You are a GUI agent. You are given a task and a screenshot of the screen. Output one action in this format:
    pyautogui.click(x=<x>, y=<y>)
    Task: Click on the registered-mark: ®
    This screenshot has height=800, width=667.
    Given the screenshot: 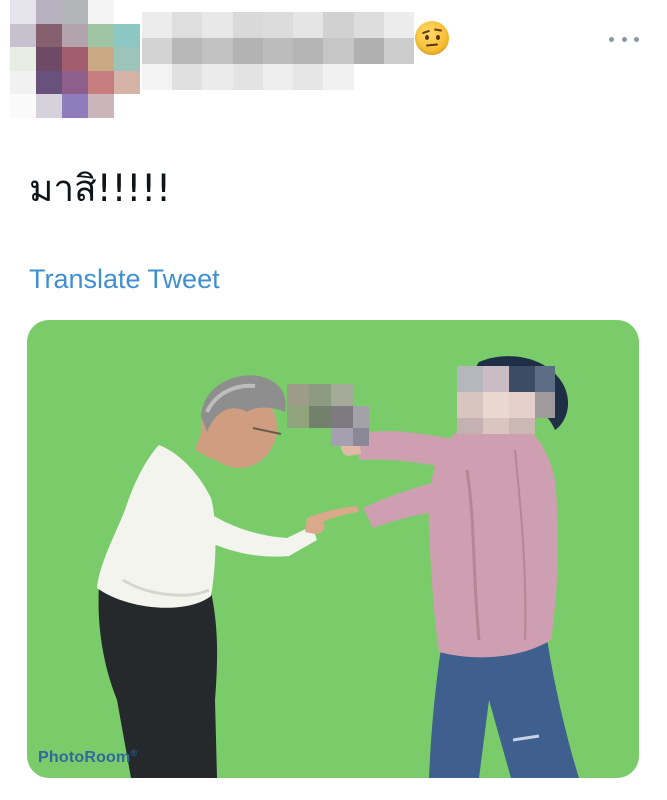 What is the action you would take?
    pyautogui.click(x=134, y=753)
    